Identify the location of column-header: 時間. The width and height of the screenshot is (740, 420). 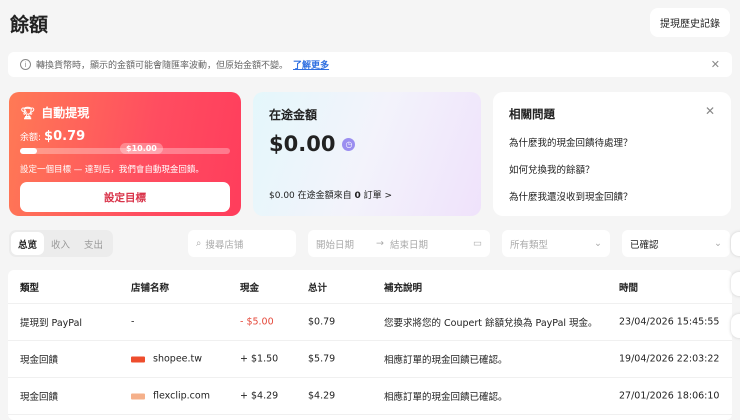
(629, 288).